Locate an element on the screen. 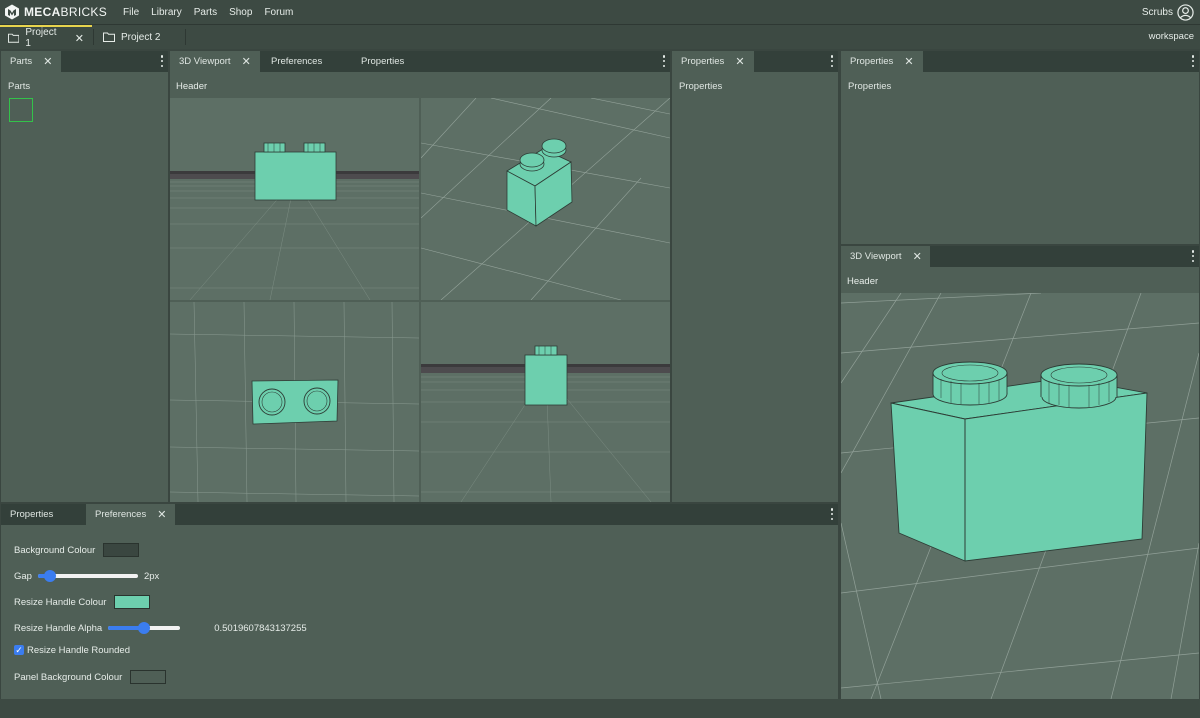  gap-value: 2px is located at coordinates (151, 576).